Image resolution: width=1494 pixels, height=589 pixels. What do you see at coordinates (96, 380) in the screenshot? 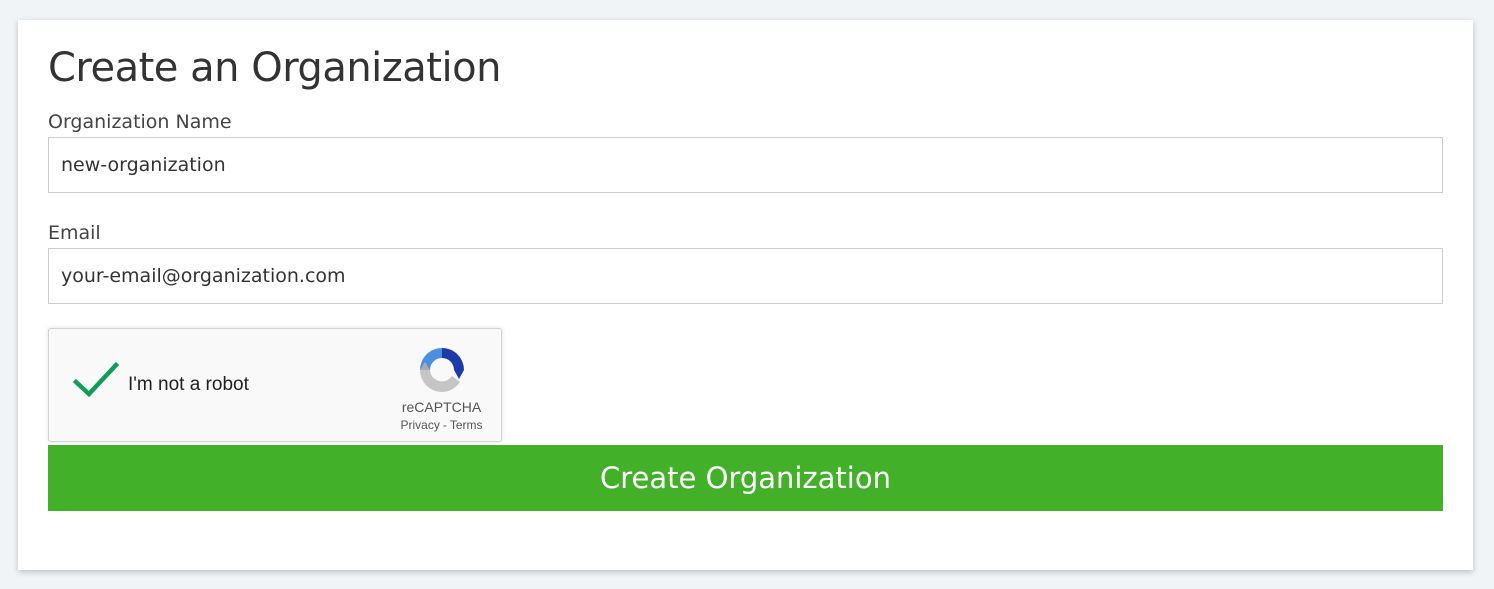
I see `checkmark-icon` at bounding box center [96, 380].